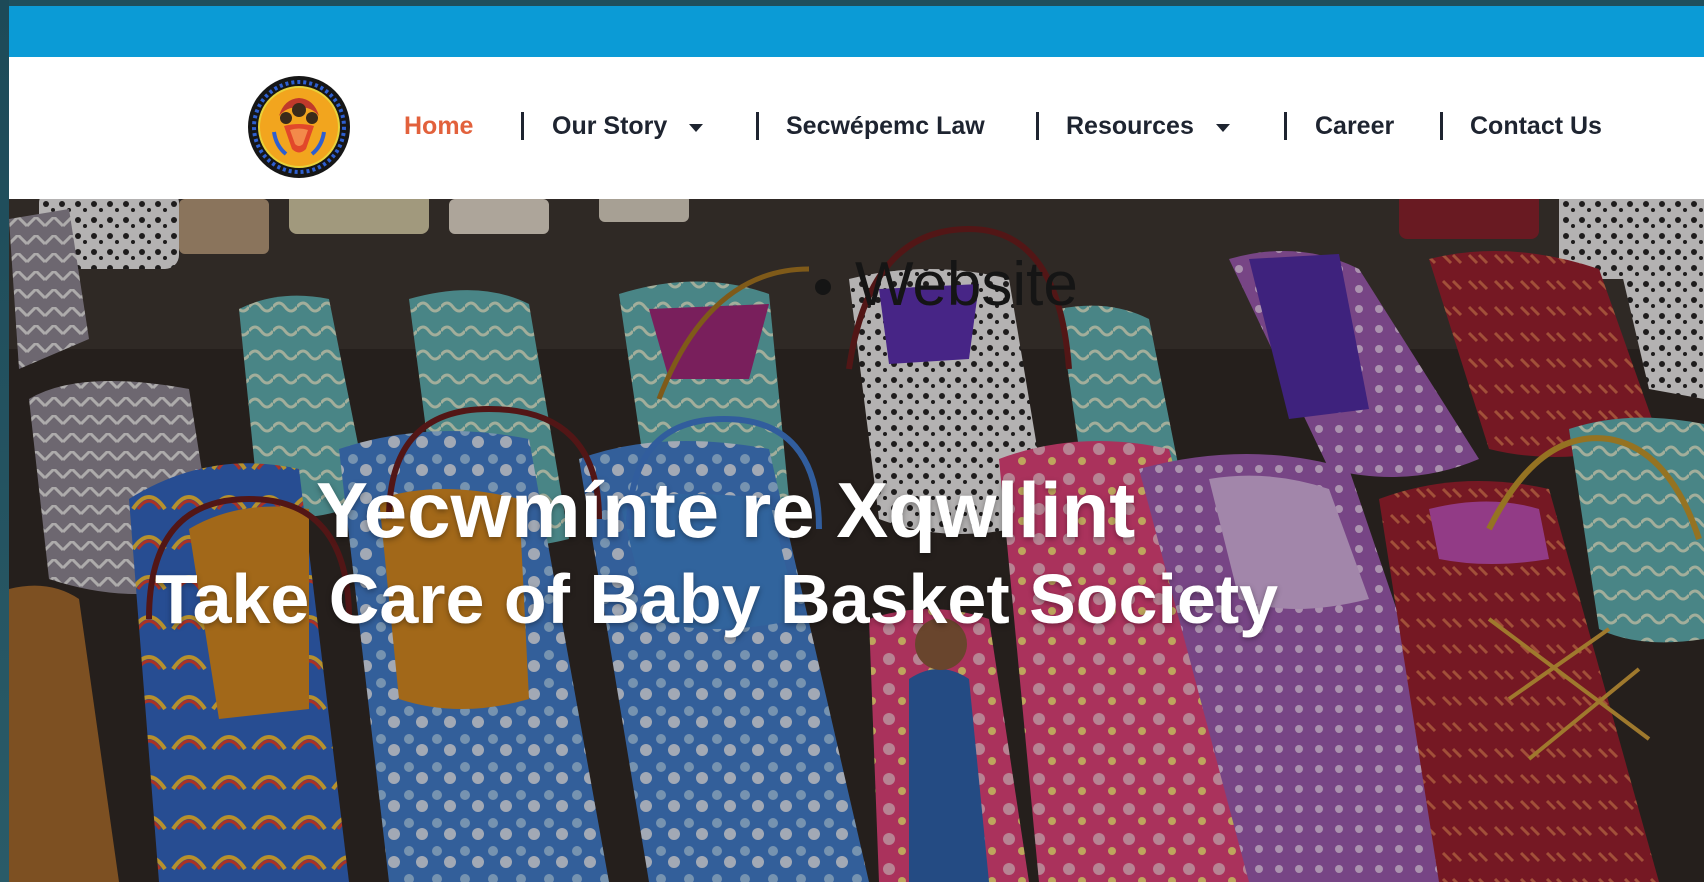 This screenshot has height=882, width=1704. What do you see at coordinates (1130, 126) in the screenshot?
I see `nav-label-resources: Resources` at bounding box center [1130, 126].